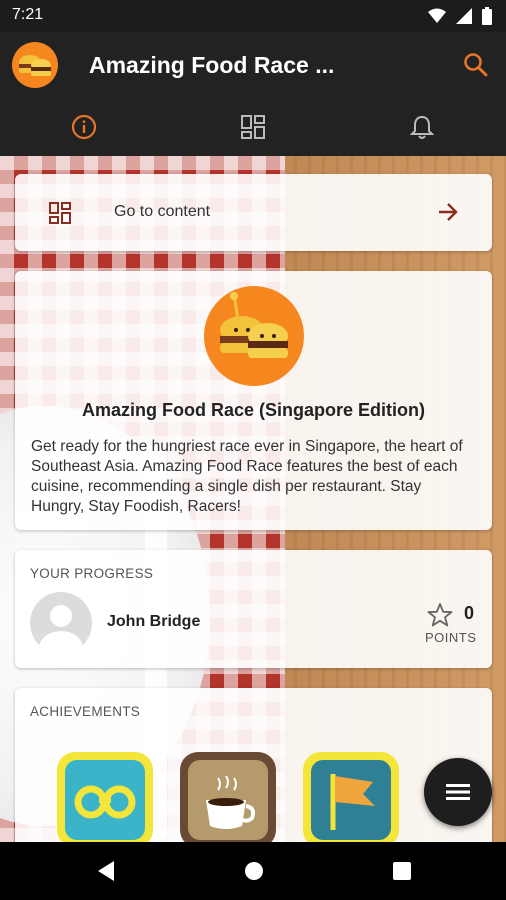 This screenshot has height=900, width=506. What do you see at coordinates (351, 797) in the screenshot?
I see `flag-badge-icon` at bounding box center [351, 797].